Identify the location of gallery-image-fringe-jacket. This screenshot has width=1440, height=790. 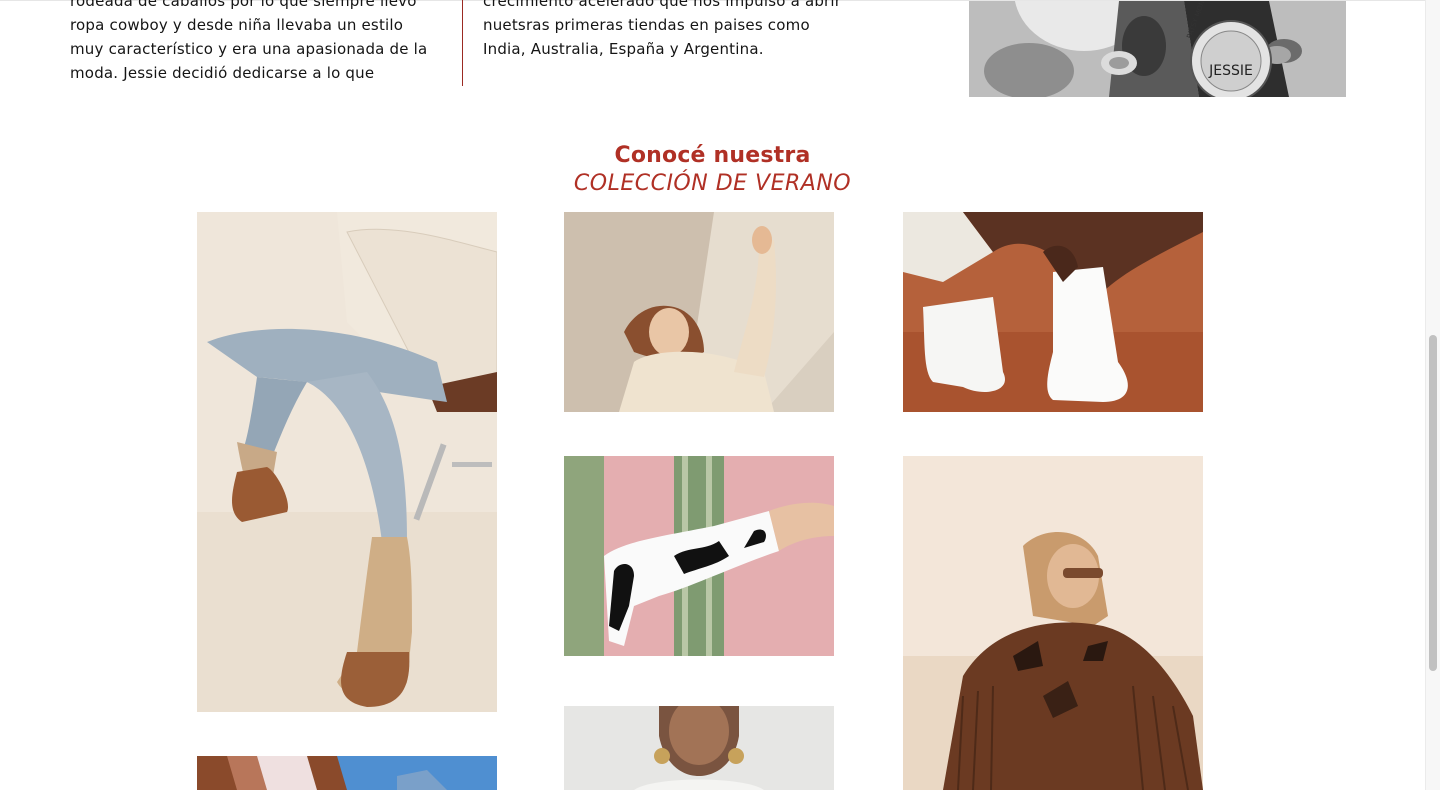
(1053, 623).